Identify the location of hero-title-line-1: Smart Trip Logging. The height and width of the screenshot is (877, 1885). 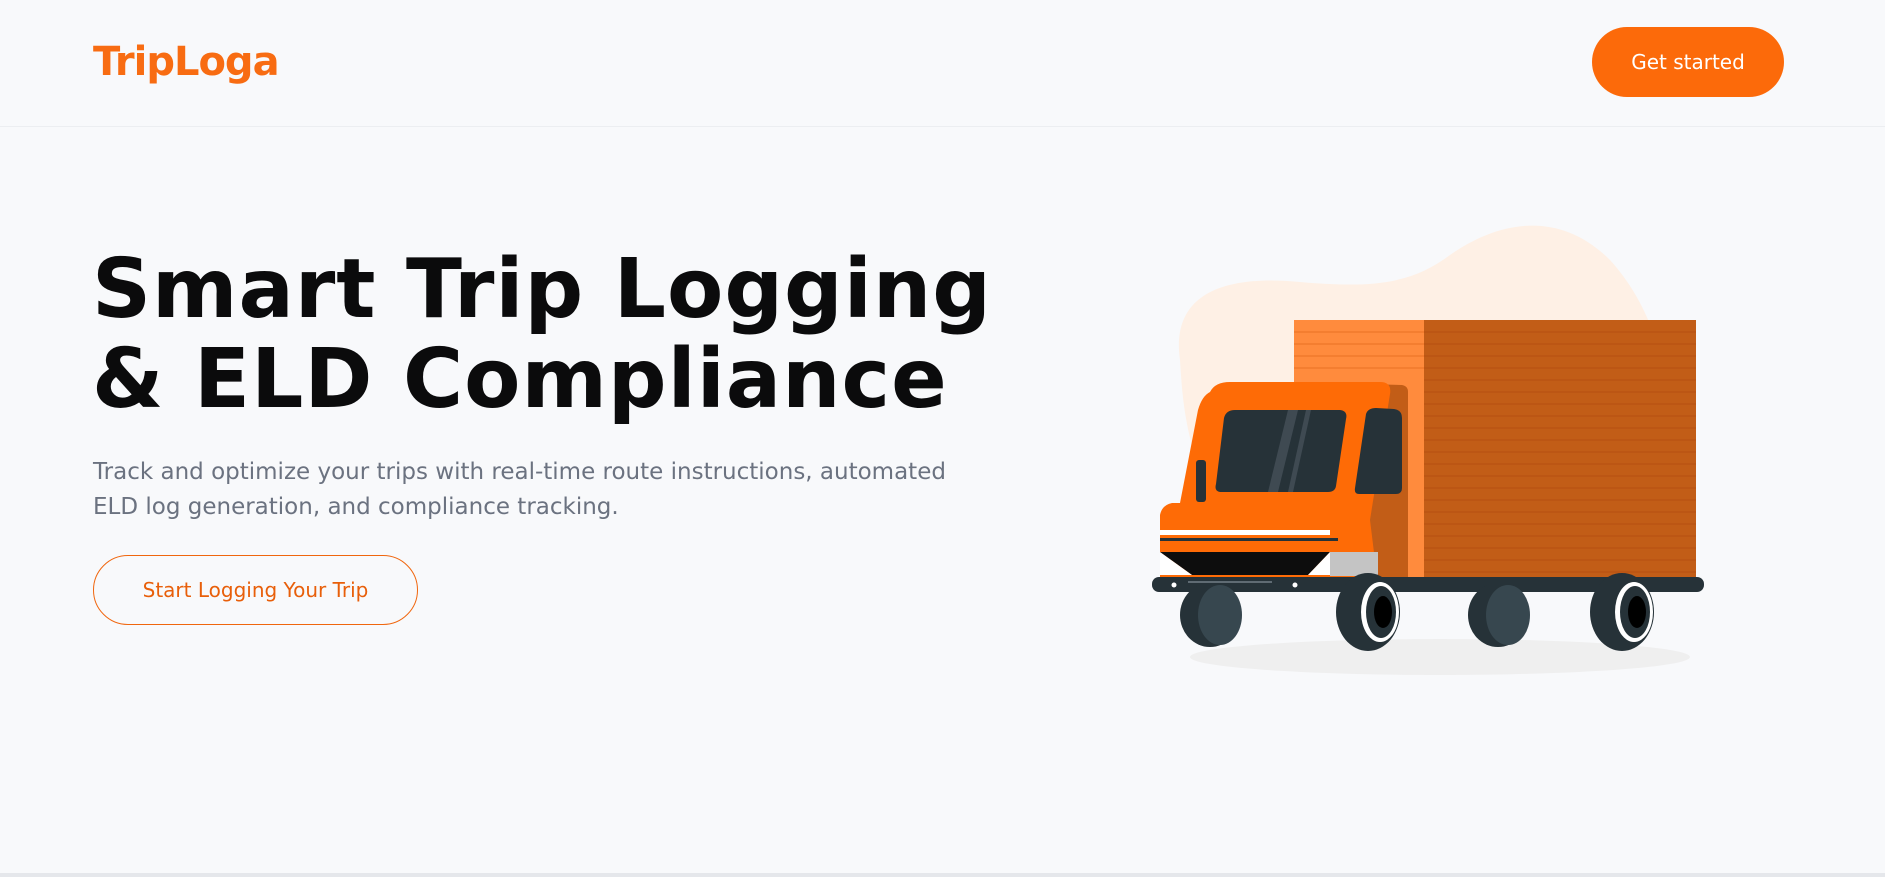
(542, 289).